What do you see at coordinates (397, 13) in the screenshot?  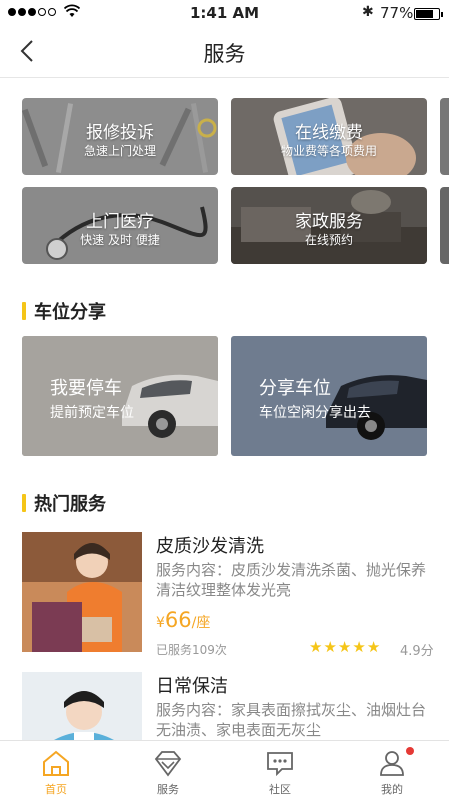 I see `battery-percent: 77%` at bounding box center [397, 13].